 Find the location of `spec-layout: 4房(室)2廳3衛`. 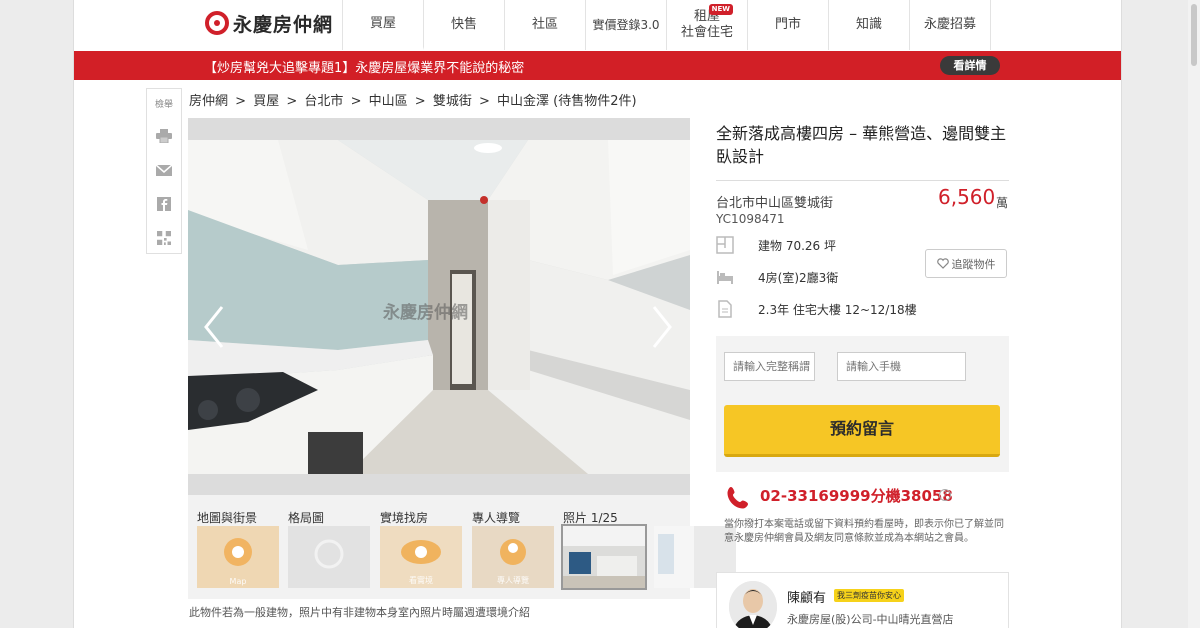

spec-layout: 4房(室)2廳3衛 is located at coordinates (798, 278).